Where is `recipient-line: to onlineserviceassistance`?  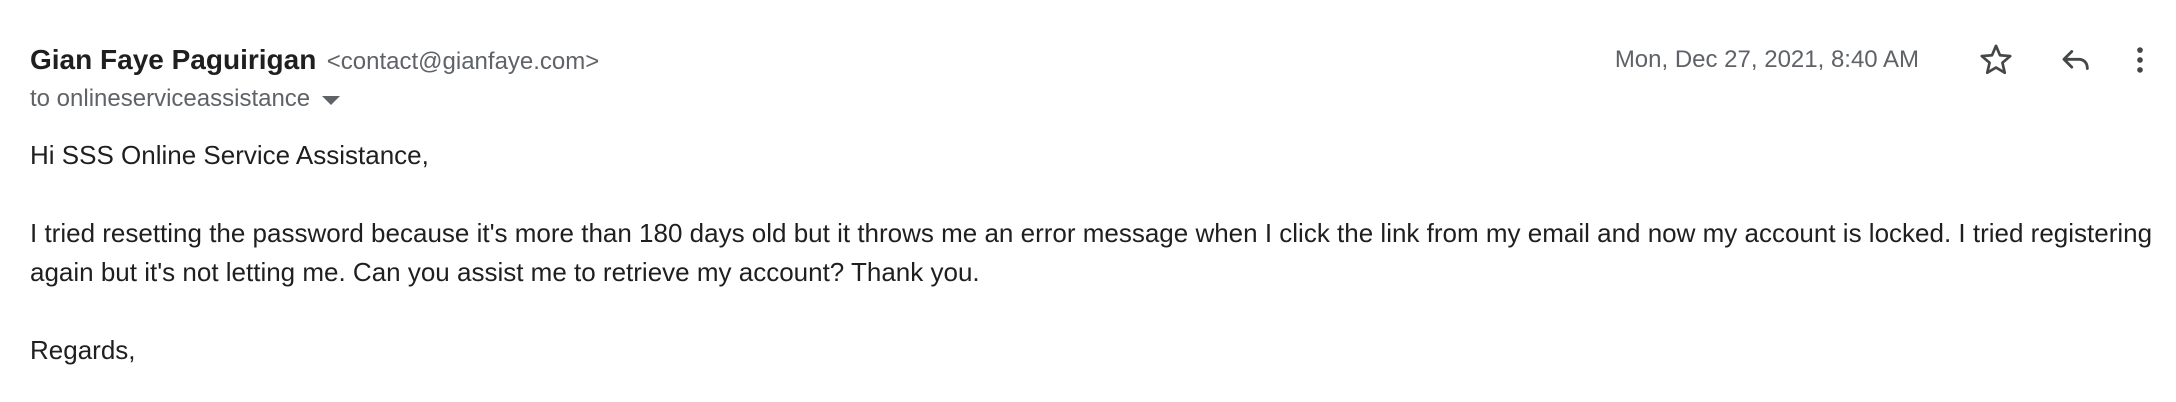
recipient-line: to onlineserviceassistance is located at coordinates (170, 98).